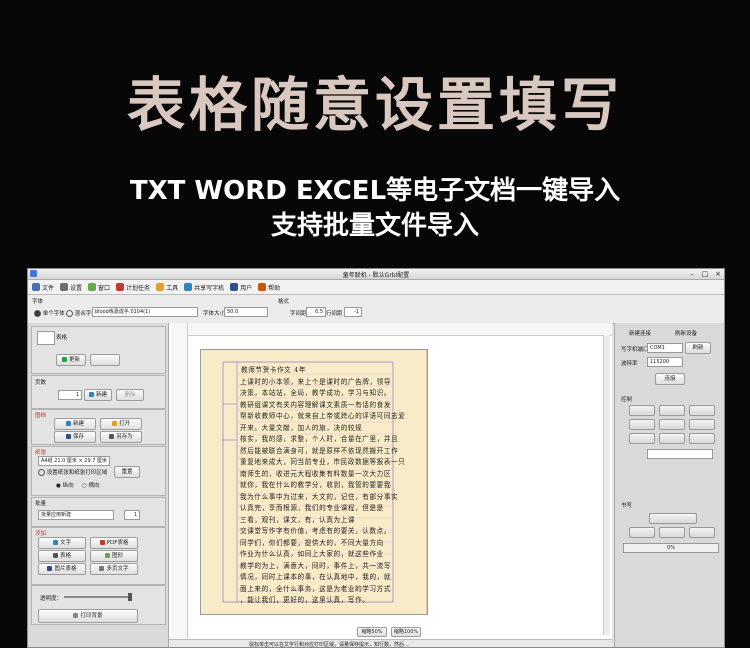 The height and width of the screenshot is (648, 750). What do you see at coordinates (305, 600) in the screenshot?
I see `handwriting-line: ，能让我们，更好的，这里认真，写作。` at bounding box center [305, 600].